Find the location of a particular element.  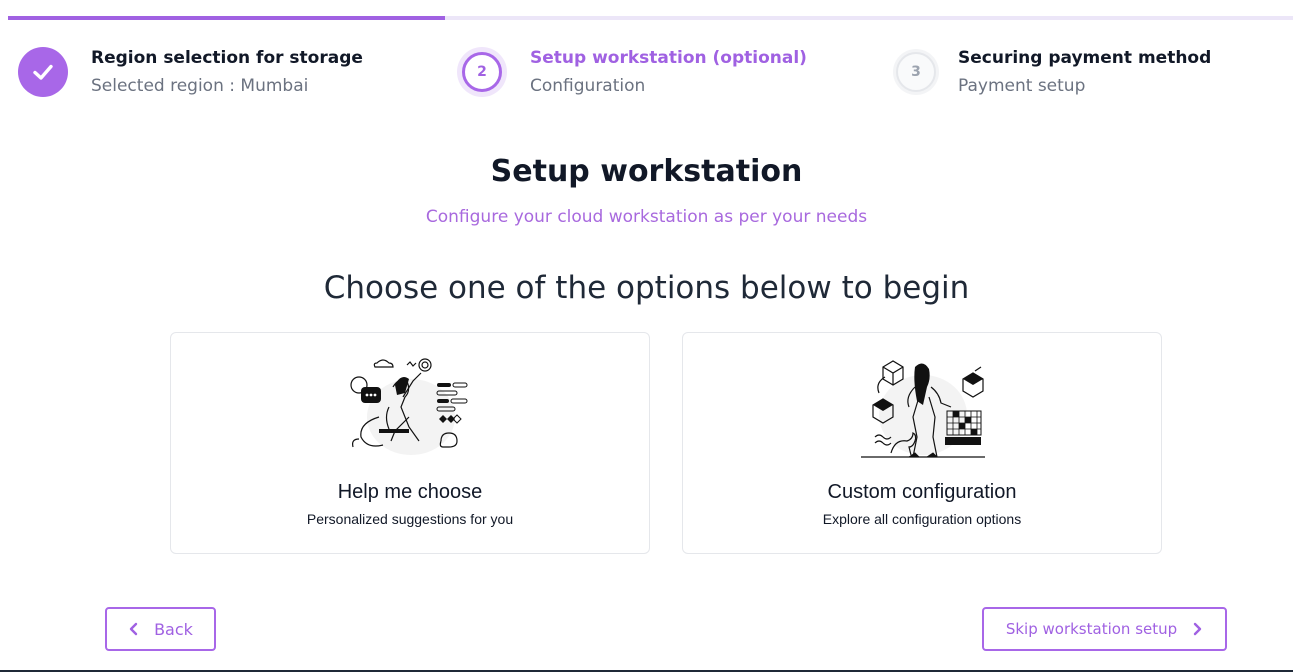

option-description: Explore all configuration options is located at coordinates (922, 519).